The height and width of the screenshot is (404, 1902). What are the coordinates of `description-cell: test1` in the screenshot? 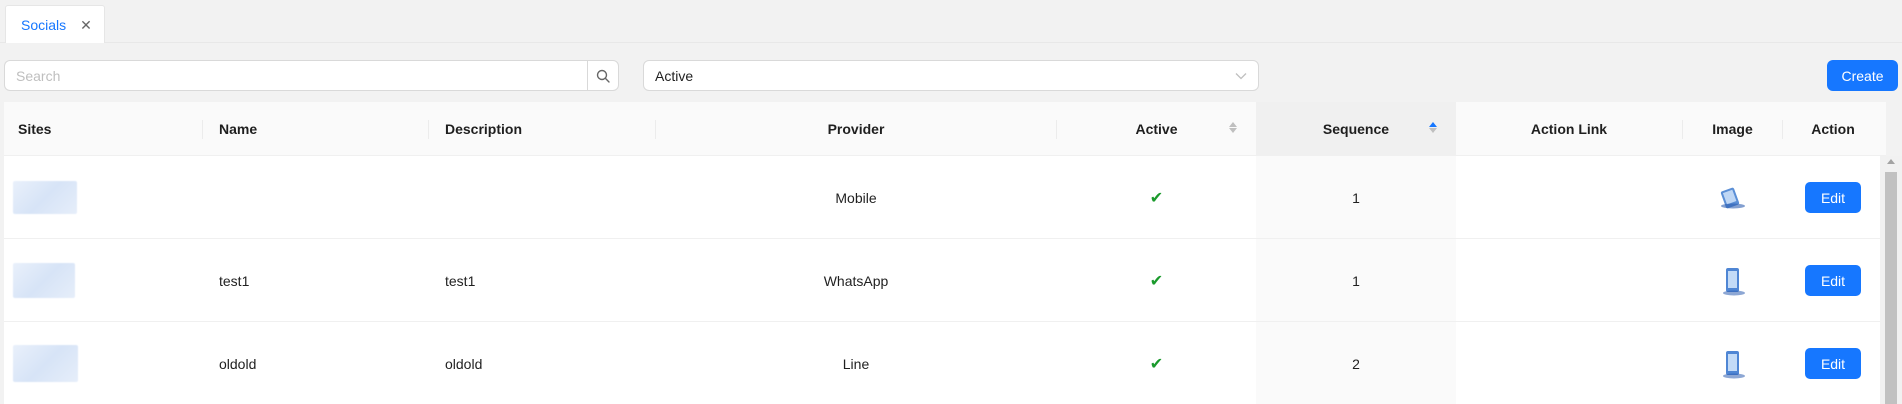 It's located at (460, 280).